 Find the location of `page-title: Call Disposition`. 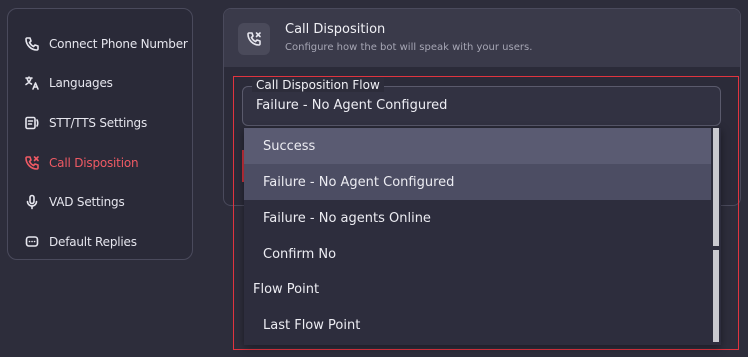

page-title: Call Disposition is located at coordinates (335, 29).